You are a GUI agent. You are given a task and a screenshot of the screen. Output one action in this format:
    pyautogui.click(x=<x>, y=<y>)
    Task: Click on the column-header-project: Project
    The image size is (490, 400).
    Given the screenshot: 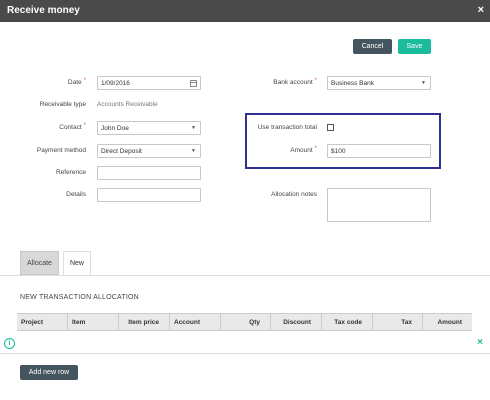 What is the action you would take?
    pyautogui.click(x=32, y=322)
    